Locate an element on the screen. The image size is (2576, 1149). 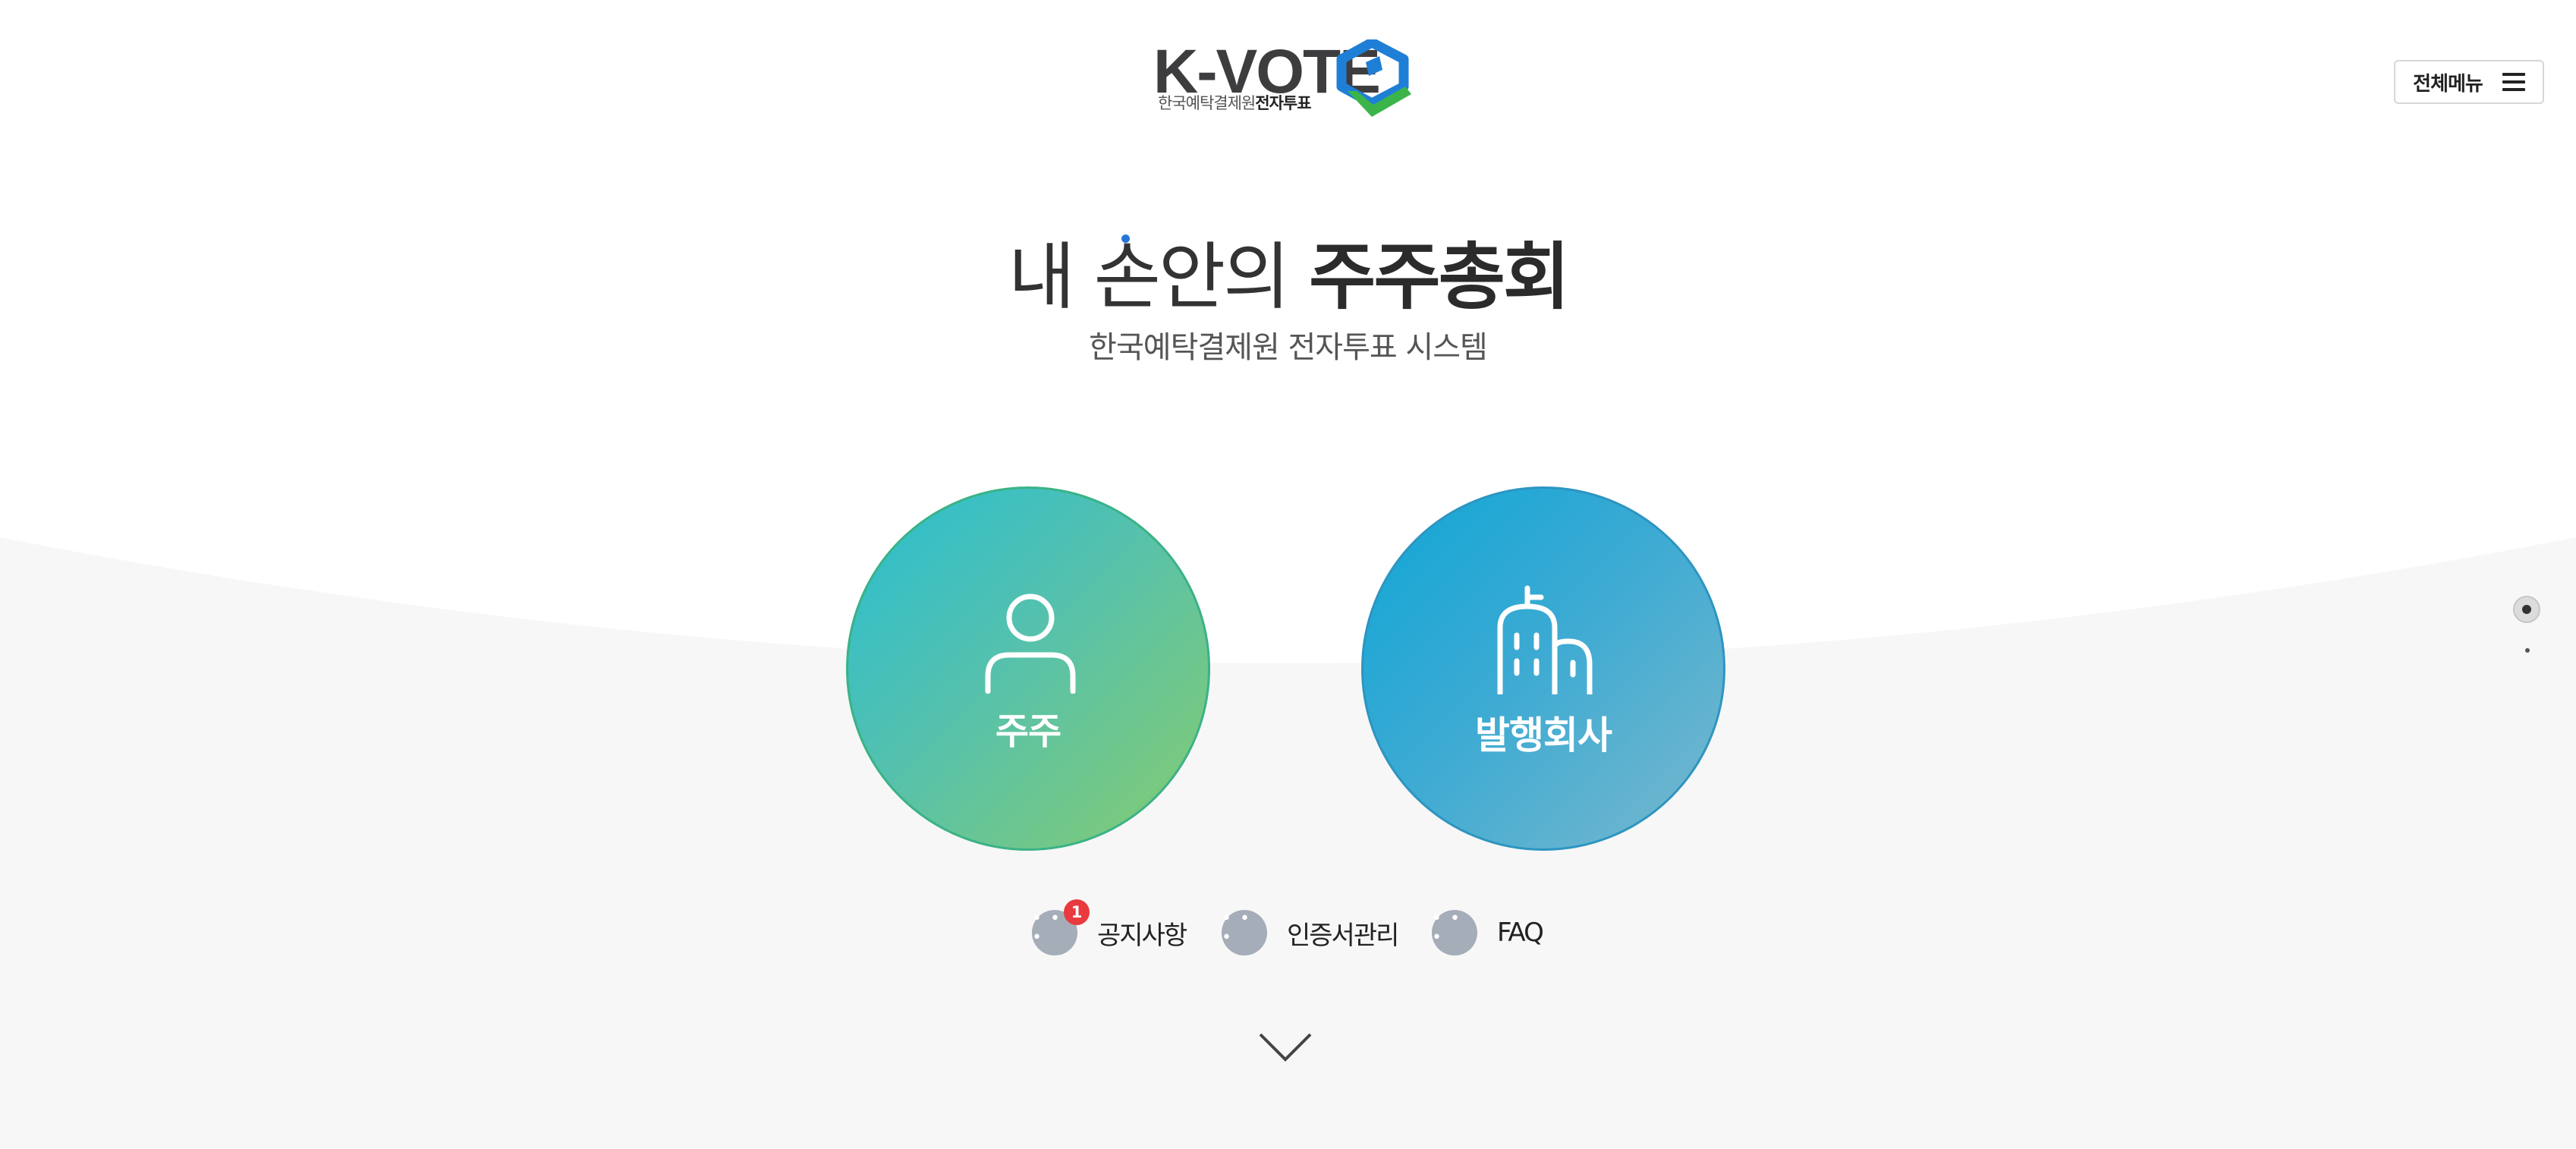
issuer-button: 발행회사 is located at coordinates (1543, 668).